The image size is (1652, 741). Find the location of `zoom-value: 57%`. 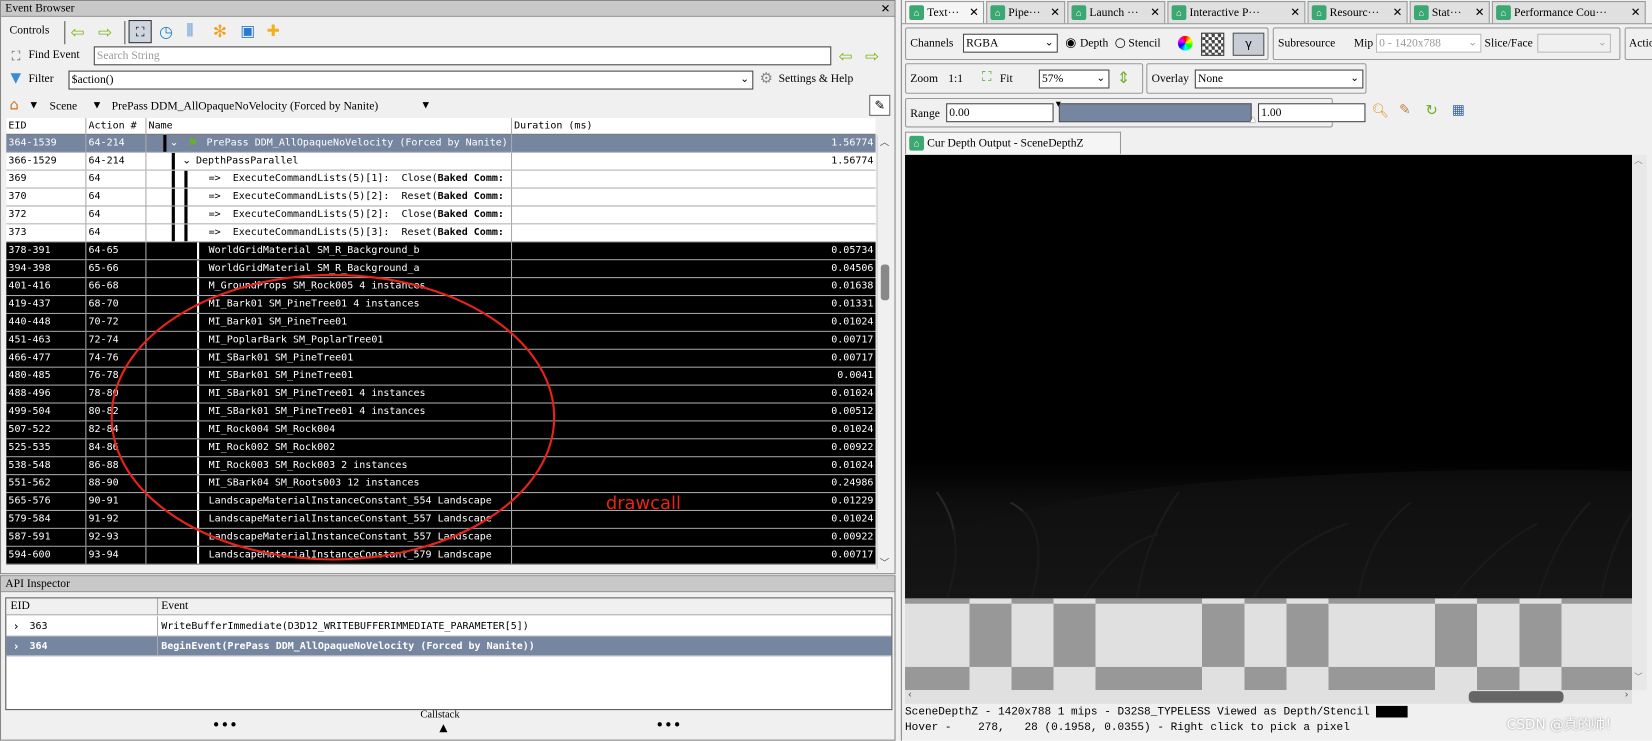

zoom-value: 57% is located at coordinates (1053, 79).